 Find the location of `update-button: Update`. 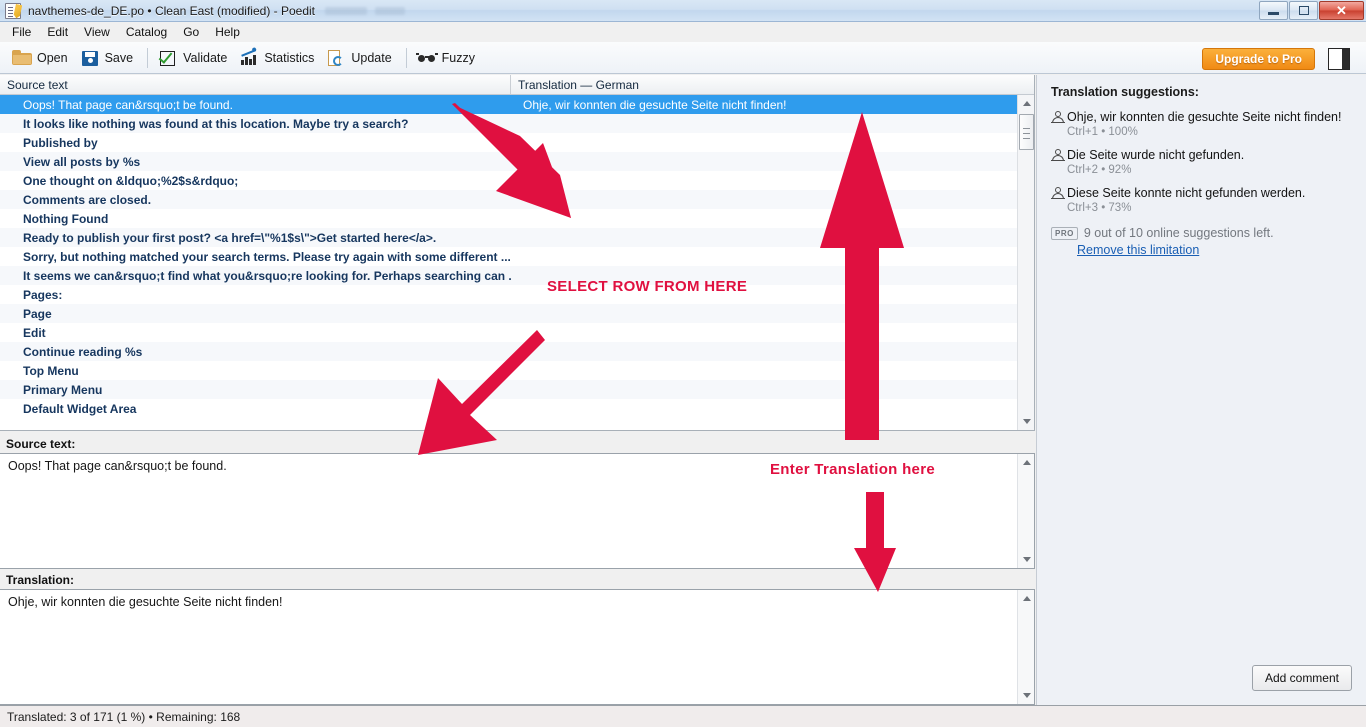

update-button: Update is located at coordinates (360, 58).